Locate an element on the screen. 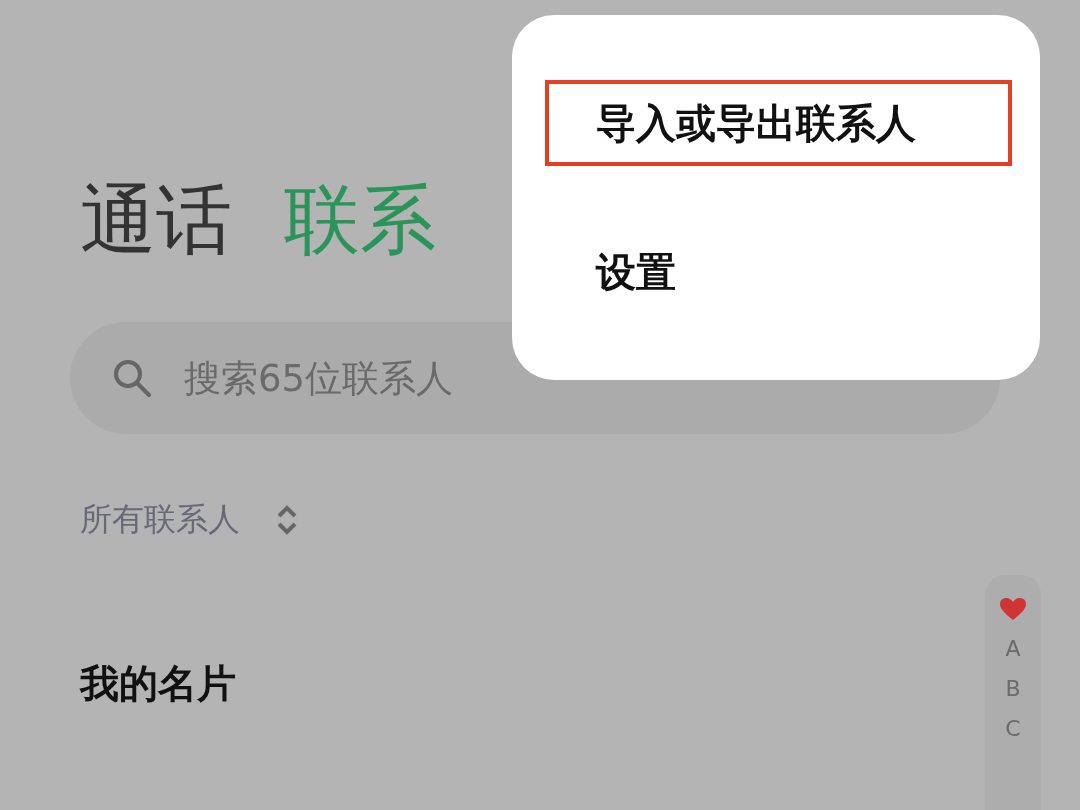 This screenshot has height=810, width=1080. section-title: 我的名片 is located at coordinates (158, 684).